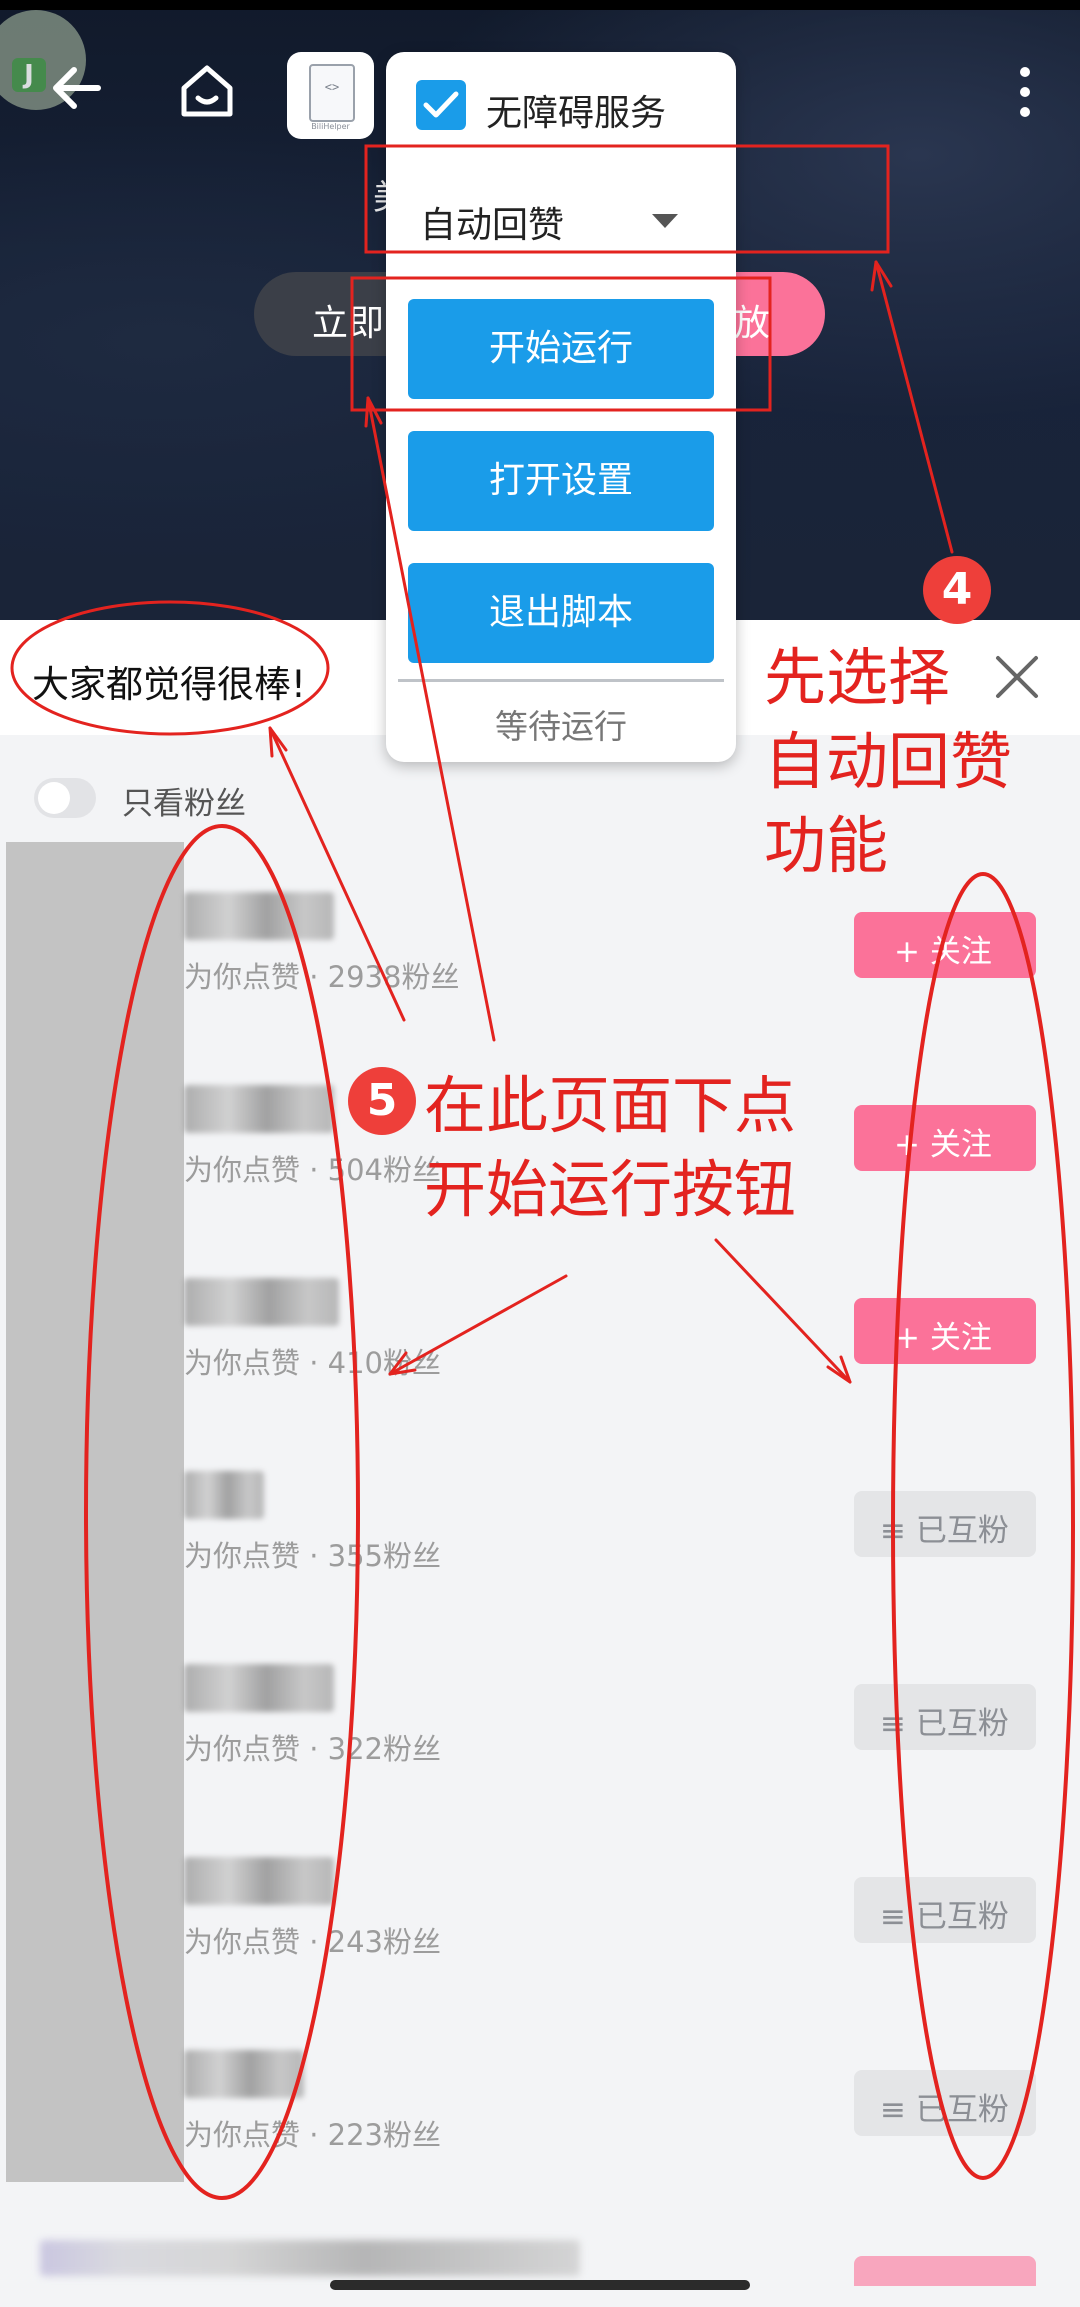  What do you see at coordinates (561, 613) in the screenshot?
I see `exit-script-button: 退出脚本` at bounding box center [561, 613].